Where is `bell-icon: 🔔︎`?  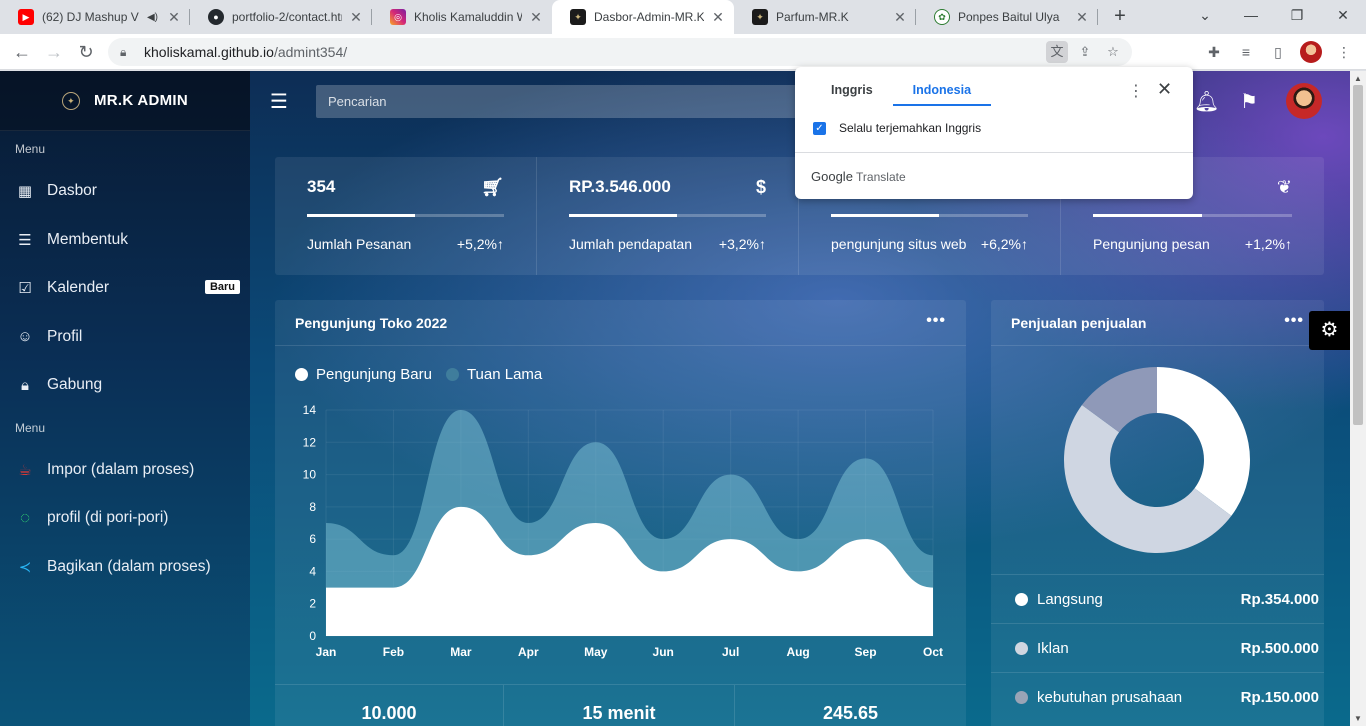
bell-icon: 🔔︎ is located at coordinates (1206, 101).